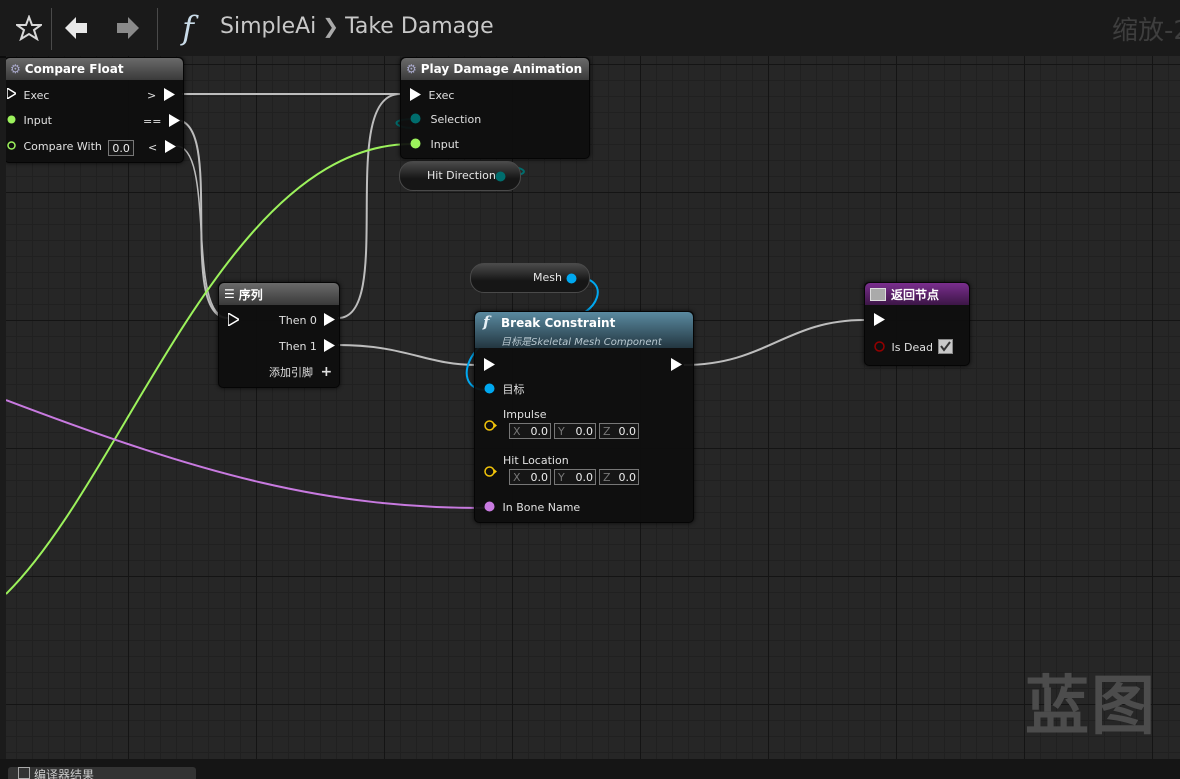 This screenshot has height=779, width=1180. What do you see at coordinates (229, 294) in the screenshot?
I see `sequence-icon: ☰` at bounding box center [229, 294].